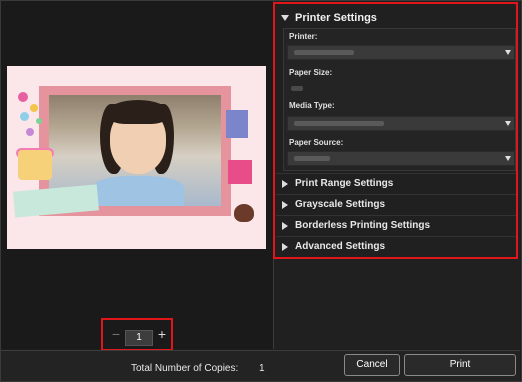  What do you see at coordinates (262, 368) in the screenshot?
I see `total-copies-value: 1` at bounding box center [262, 368].